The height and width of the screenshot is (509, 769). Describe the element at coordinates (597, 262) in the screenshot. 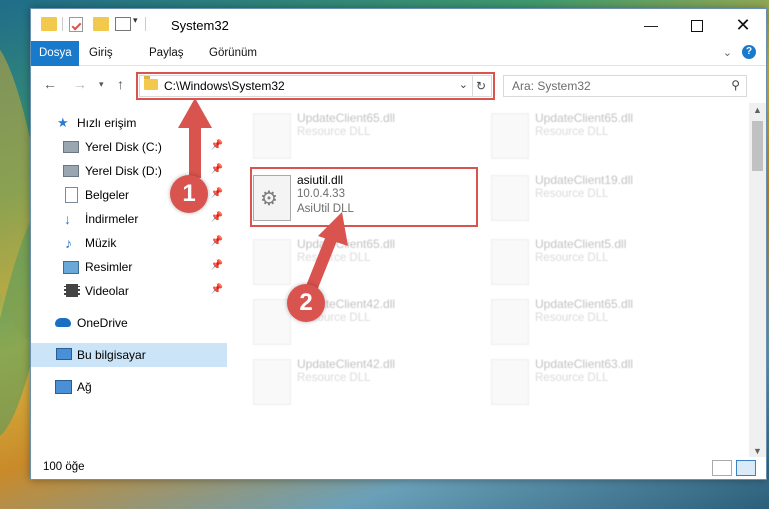

I see `list-item: UpdateClient5.dll Resource DLL` at that location.